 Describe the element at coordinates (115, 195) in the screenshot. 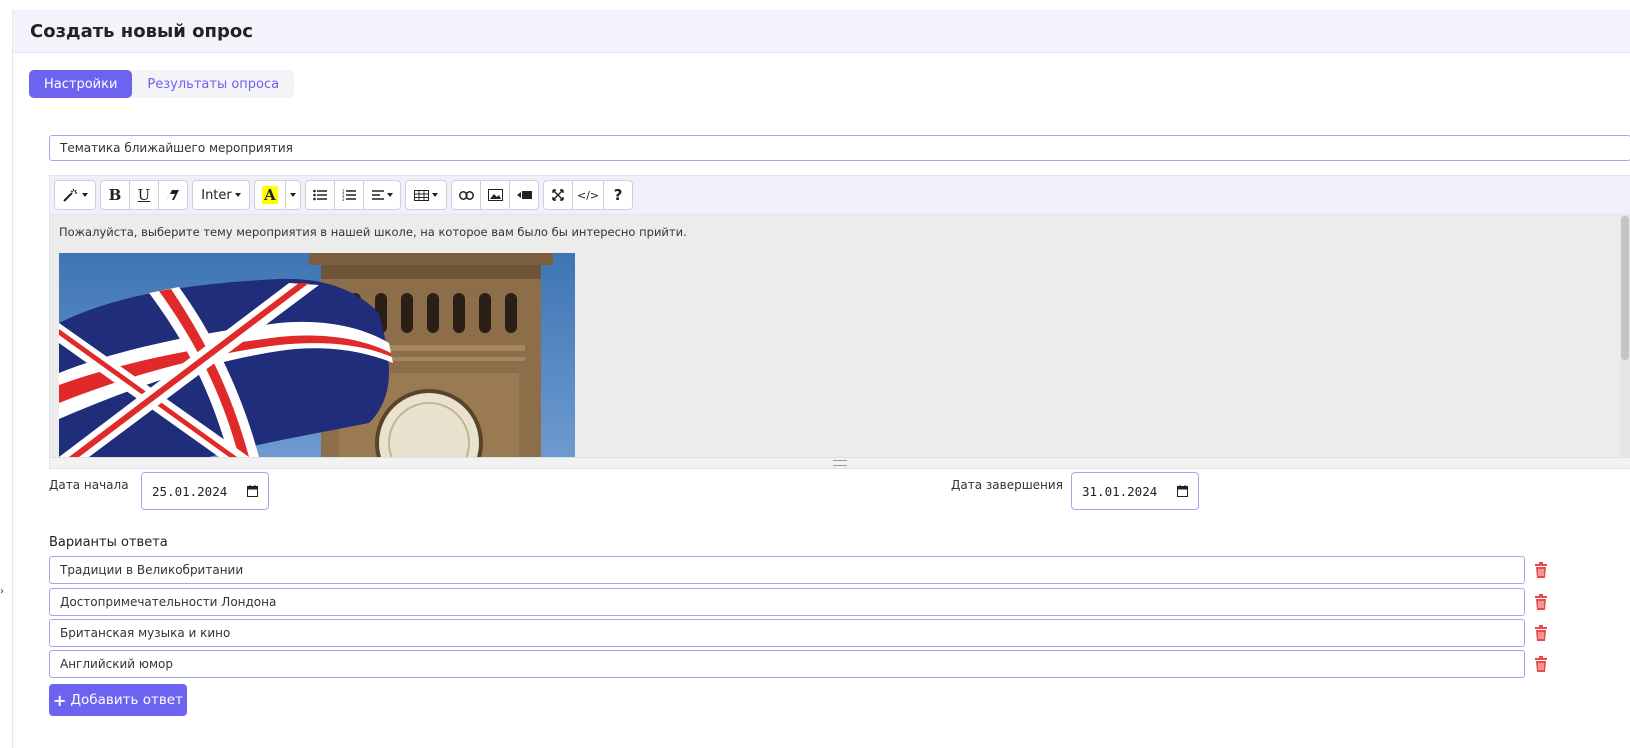

I see `bold-icon: B` at that location.